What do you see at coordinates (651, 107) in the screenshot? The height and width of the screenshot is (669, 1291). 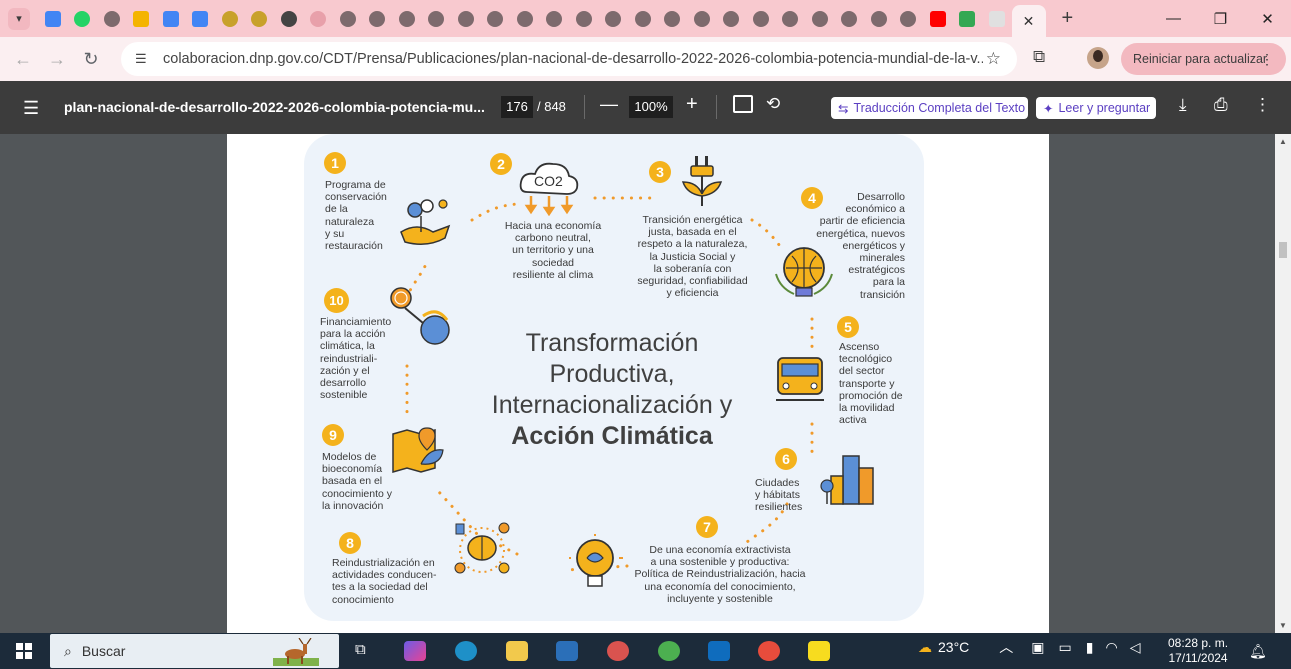 I see `zoom-level-input: 100%` at bounding box center [651, 107].